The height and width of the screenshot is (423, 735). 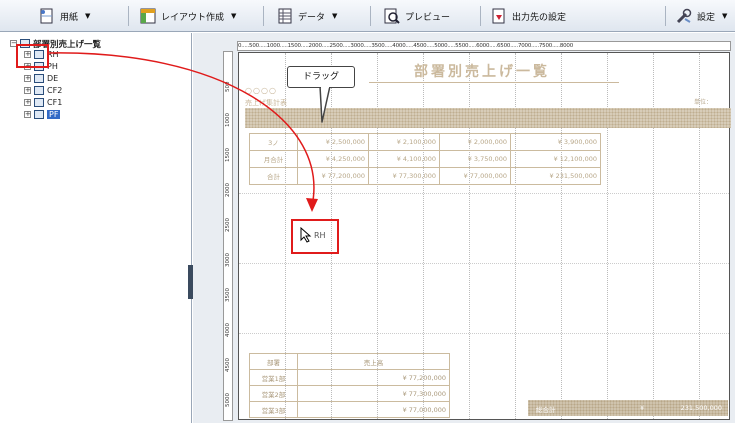 What do you see at coordinates (313, 235) in the screenshot?
I see `dragged-item: RH` at bounding box center [313, 235].